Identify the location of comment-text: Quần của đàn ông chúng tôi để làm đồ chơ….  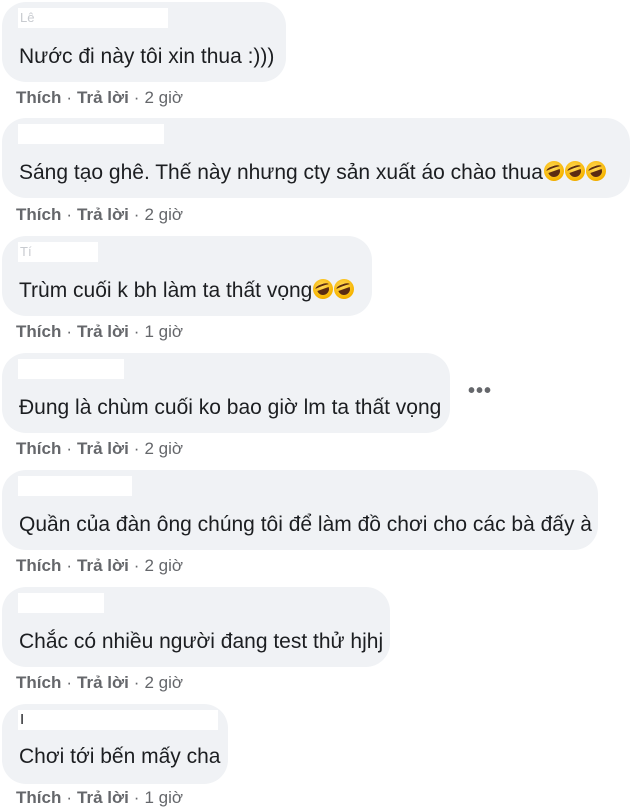
(305, 524).